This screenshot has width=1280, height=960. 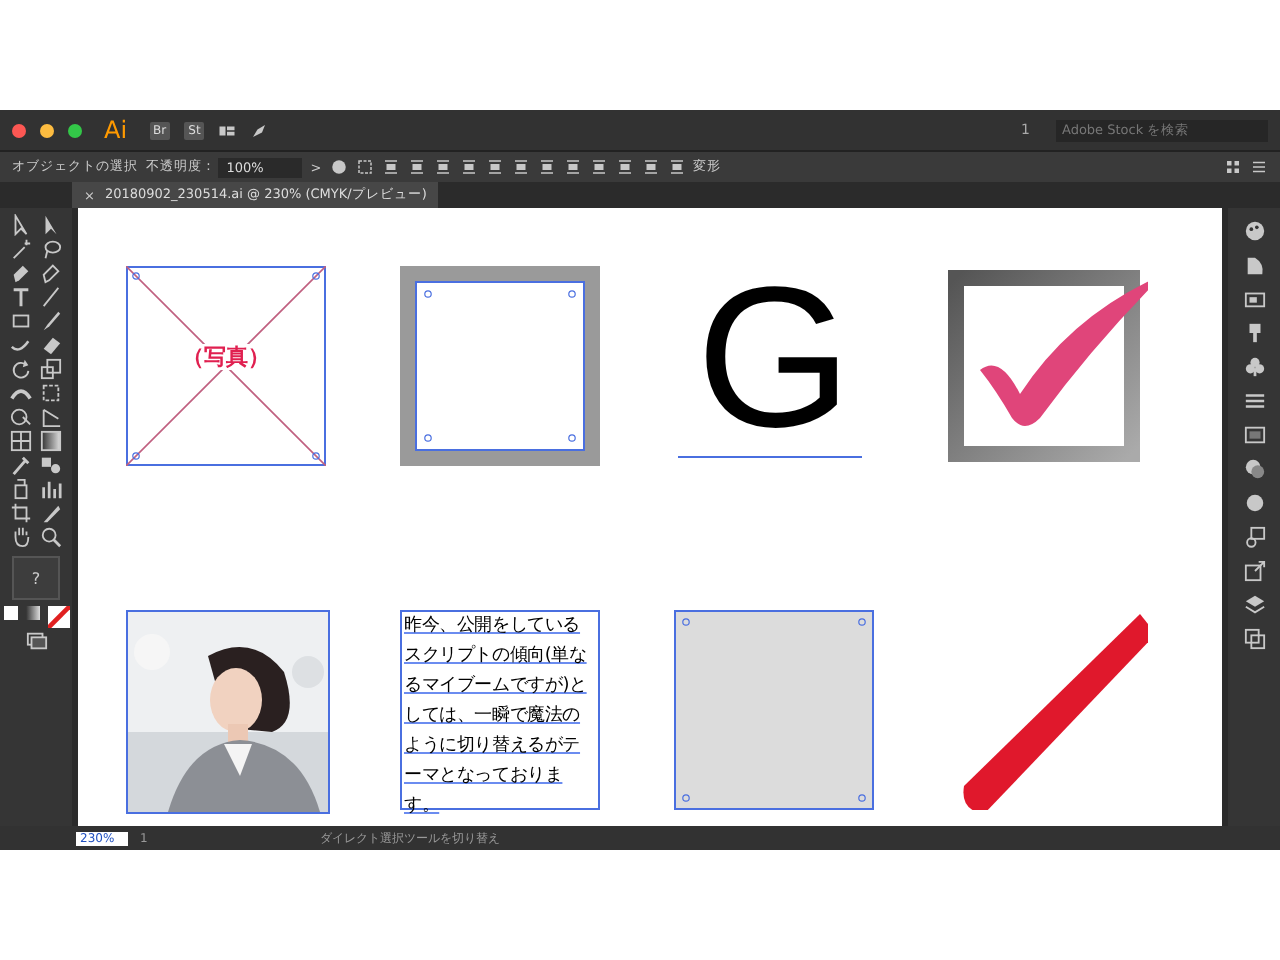 What do you see at coordinates (21, 297) in the screenshot?
I see `type-icon` at bounding box center [21, 297].